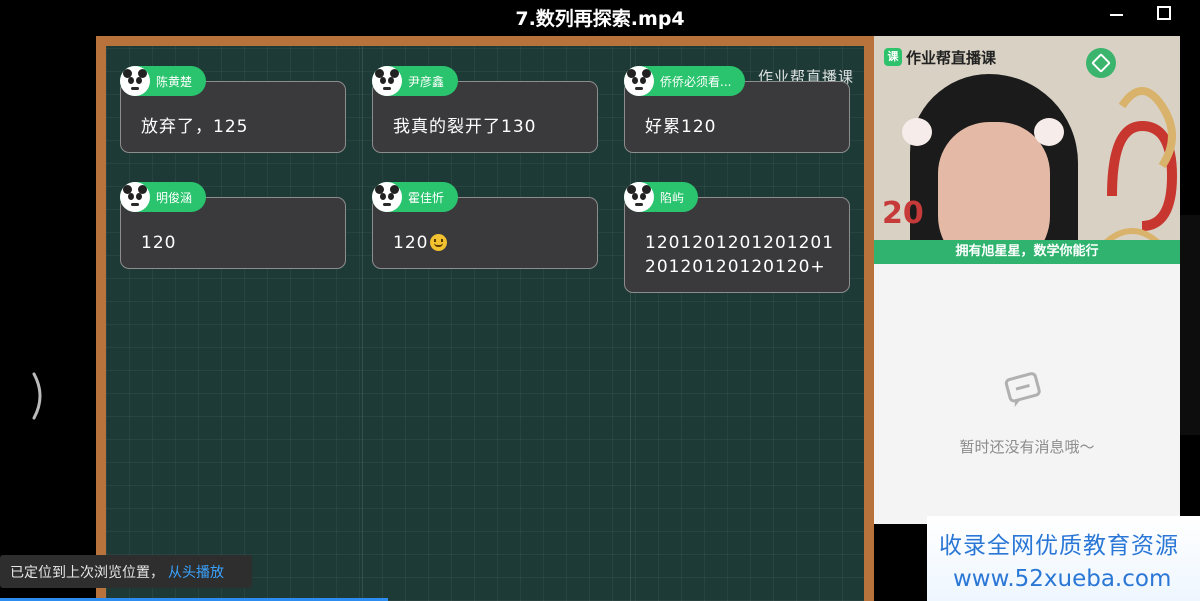  I want to click on user-tag: 明俊涵, so click(163, 197).